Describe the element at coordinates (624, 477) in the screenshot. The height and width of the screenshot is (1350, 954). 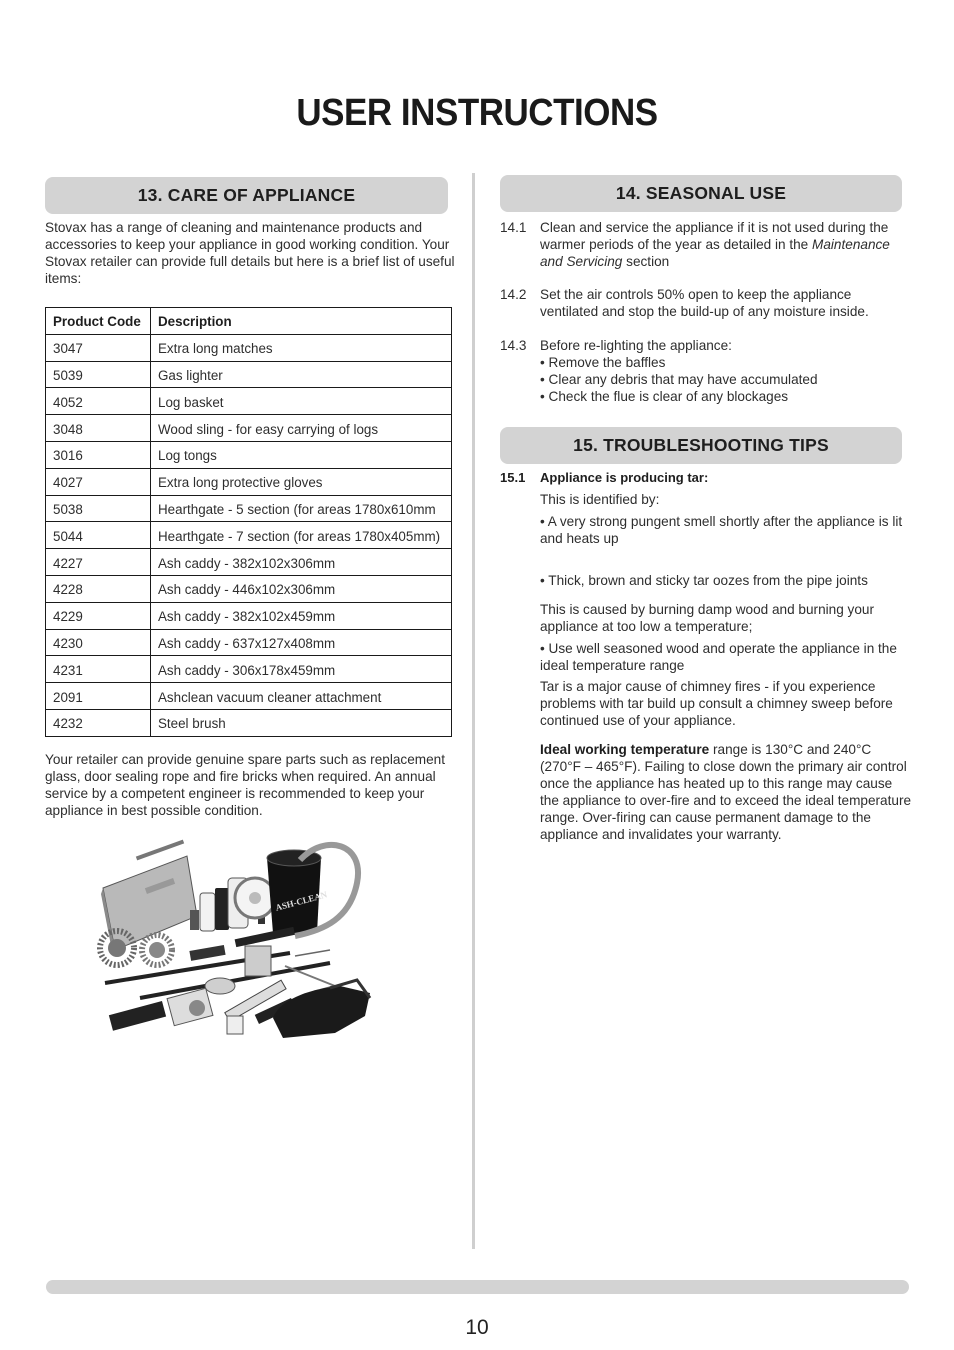
I see `item-title: Appliance is producing tar:` at that location.